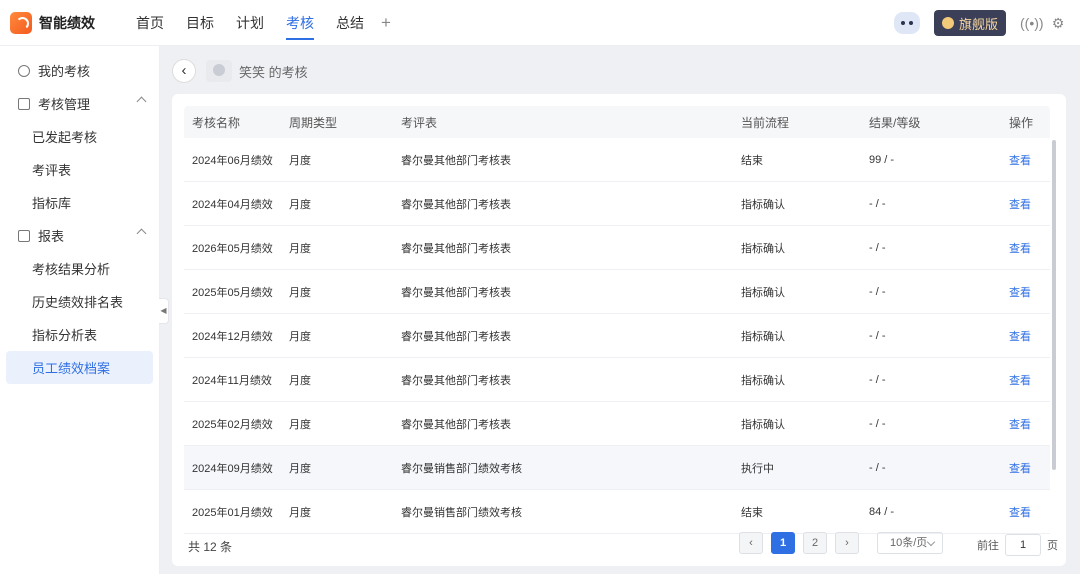 The width and height of the screenshot is (1080, 574). Describe the element at coordinates (386, 23) in the screenshot. I see `add-tab-icon: +` at that location.